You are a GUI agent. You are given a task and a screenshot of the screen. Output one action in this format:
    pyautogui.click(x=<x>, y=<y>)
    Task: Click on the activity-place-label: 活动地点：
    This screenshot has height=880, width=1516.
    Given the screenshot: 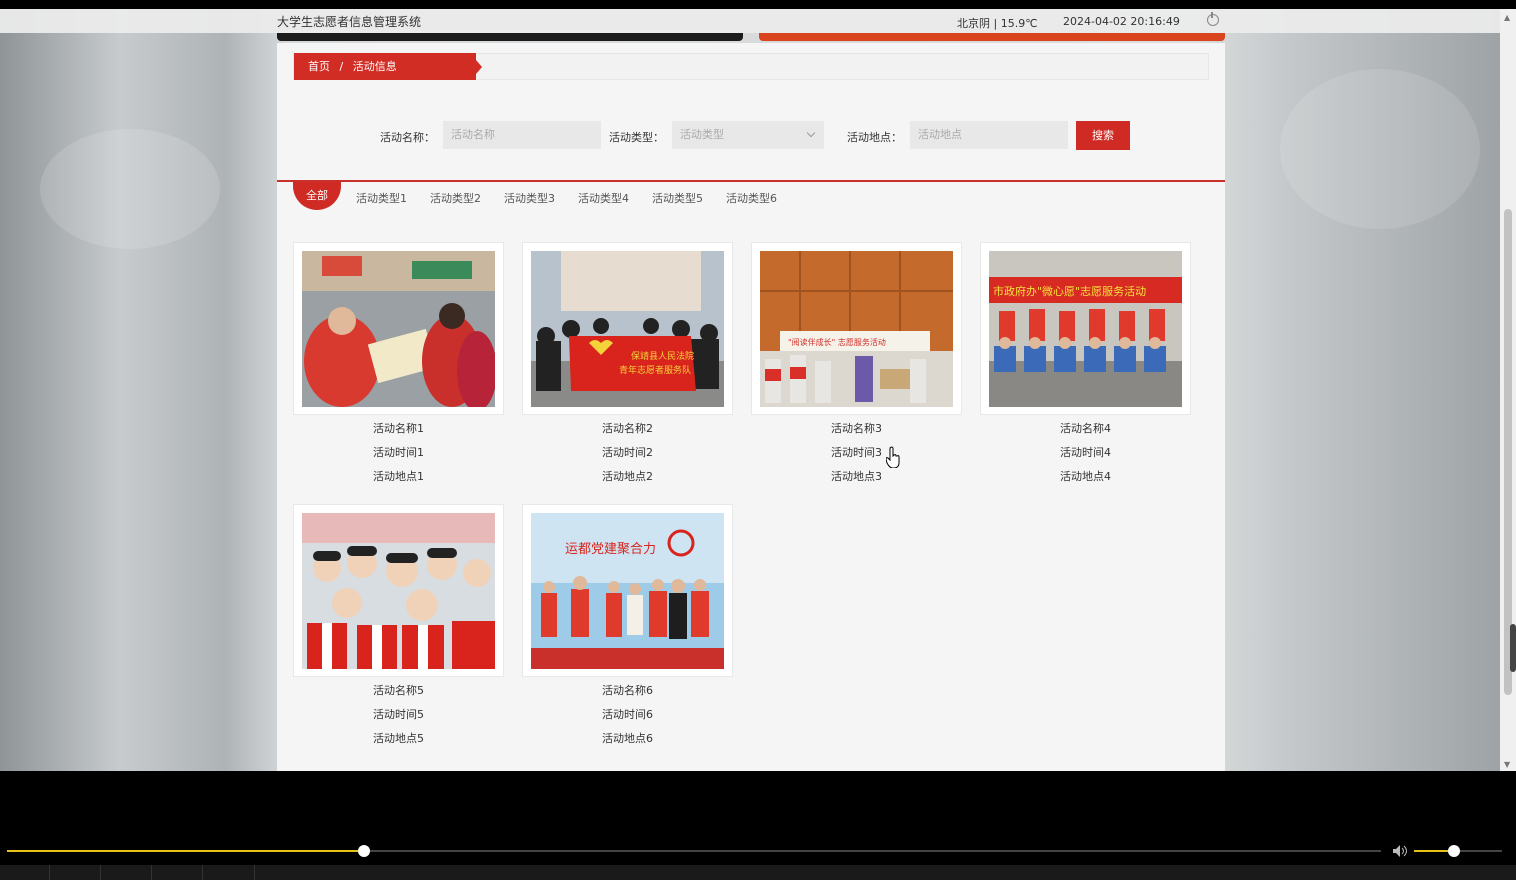 What is the action you would take?
    pyautogui.click(x=874, y=137)
    